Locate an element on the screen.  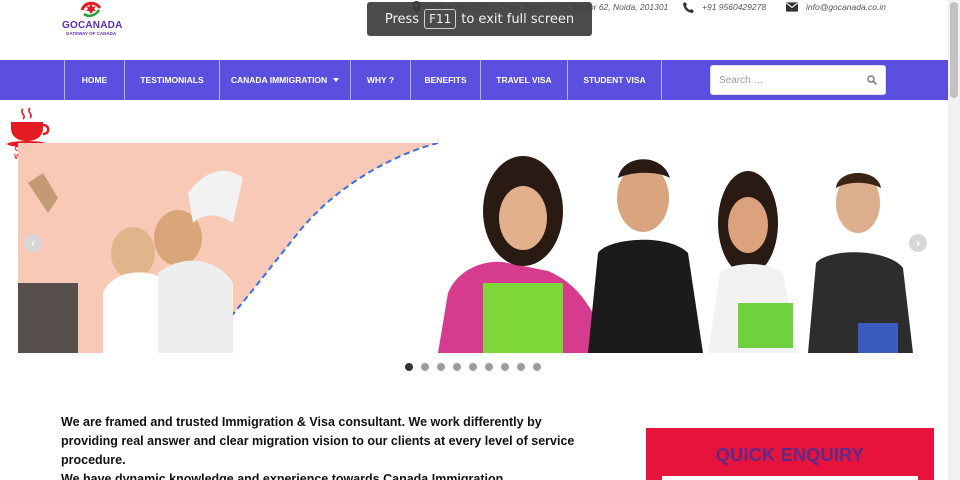
search-box is located at coordinates (798, 80).